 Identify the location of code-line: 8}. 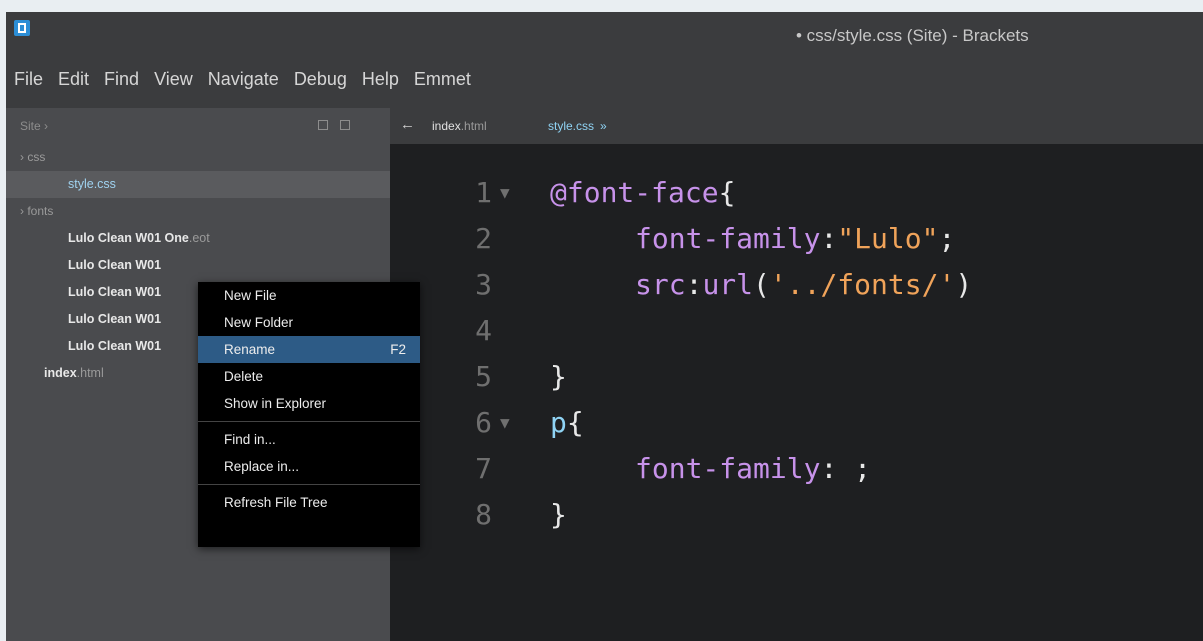
(796, 515).